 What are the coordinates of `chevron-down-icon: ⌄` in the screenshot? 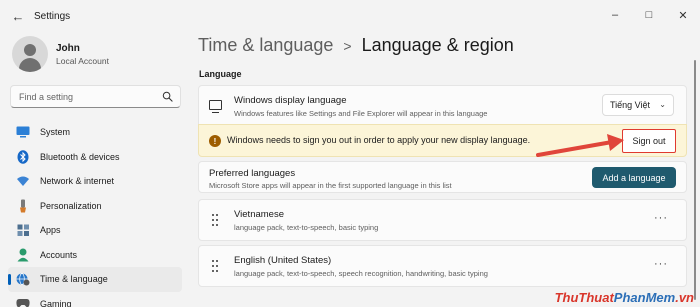 It's located at (662, 104).